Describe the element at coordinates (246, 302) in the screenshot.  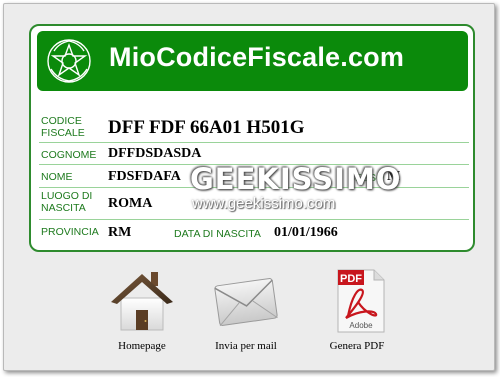
I see `mail-envelope-icon` at that location.